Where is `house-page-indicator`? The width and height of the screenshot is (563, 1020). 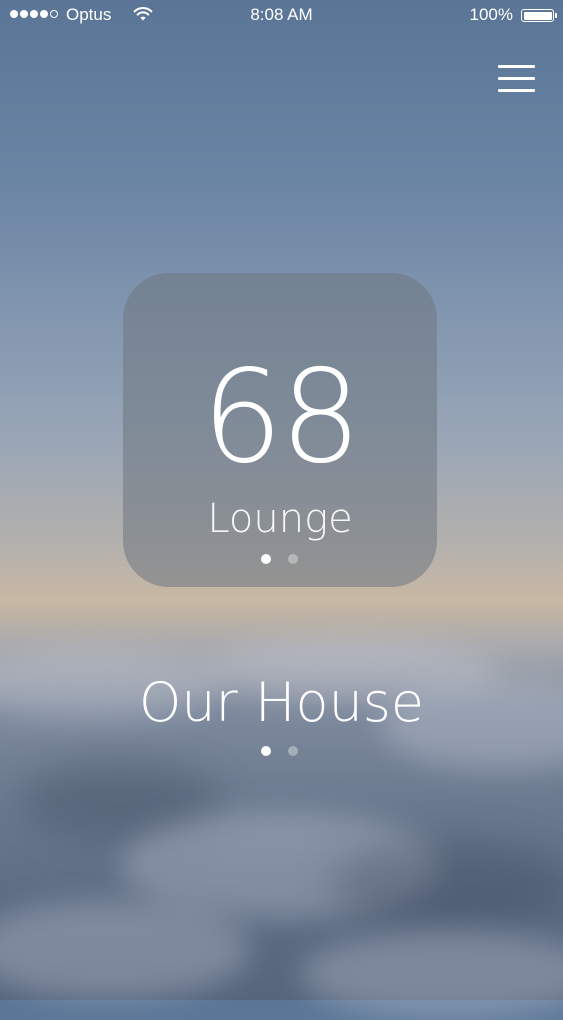 house-page-indicator is located at coordinates (279, 751).